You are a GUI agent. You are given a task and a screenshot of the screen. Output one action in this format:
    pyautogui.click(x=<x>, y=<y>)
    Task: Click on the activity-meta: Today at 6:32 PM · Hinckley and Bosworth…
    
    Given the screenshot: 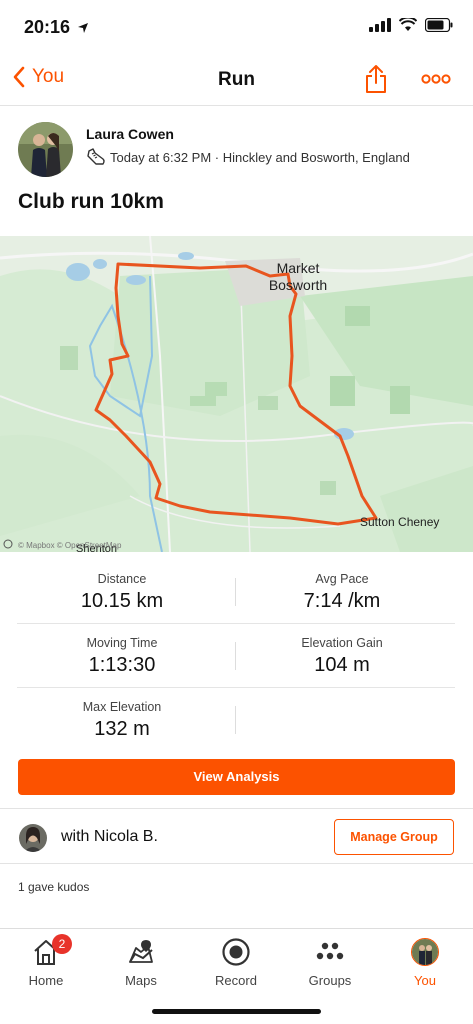 What is the action you would take?
    pyautogui.click(x=248, y=157)
    